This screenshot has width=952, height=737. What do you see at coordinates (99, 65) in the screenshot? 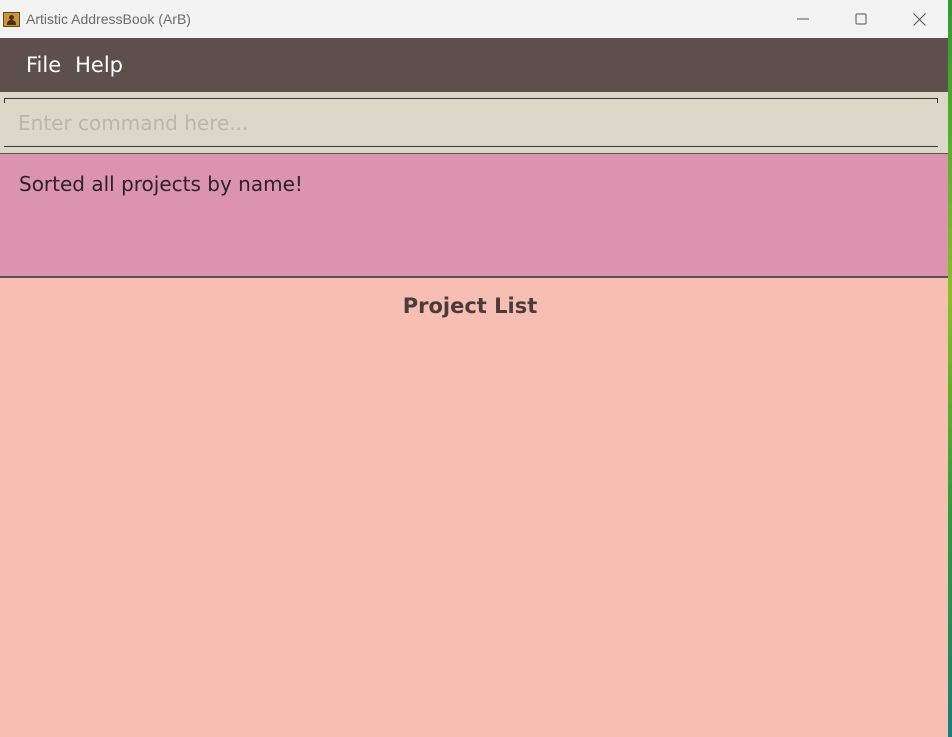
I see `menu-help: Help` at bounding box center [99, 65].